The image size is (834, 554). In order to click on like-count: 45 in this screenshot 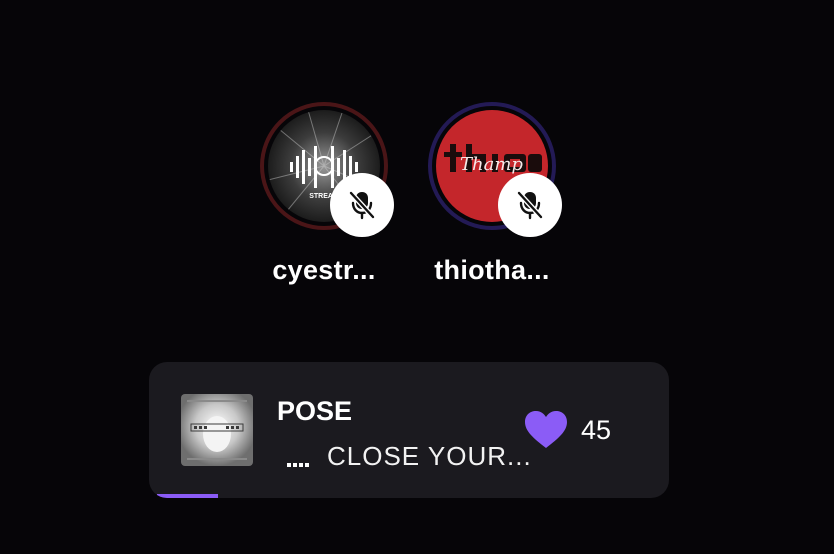, I will do `click(596, 430)`.